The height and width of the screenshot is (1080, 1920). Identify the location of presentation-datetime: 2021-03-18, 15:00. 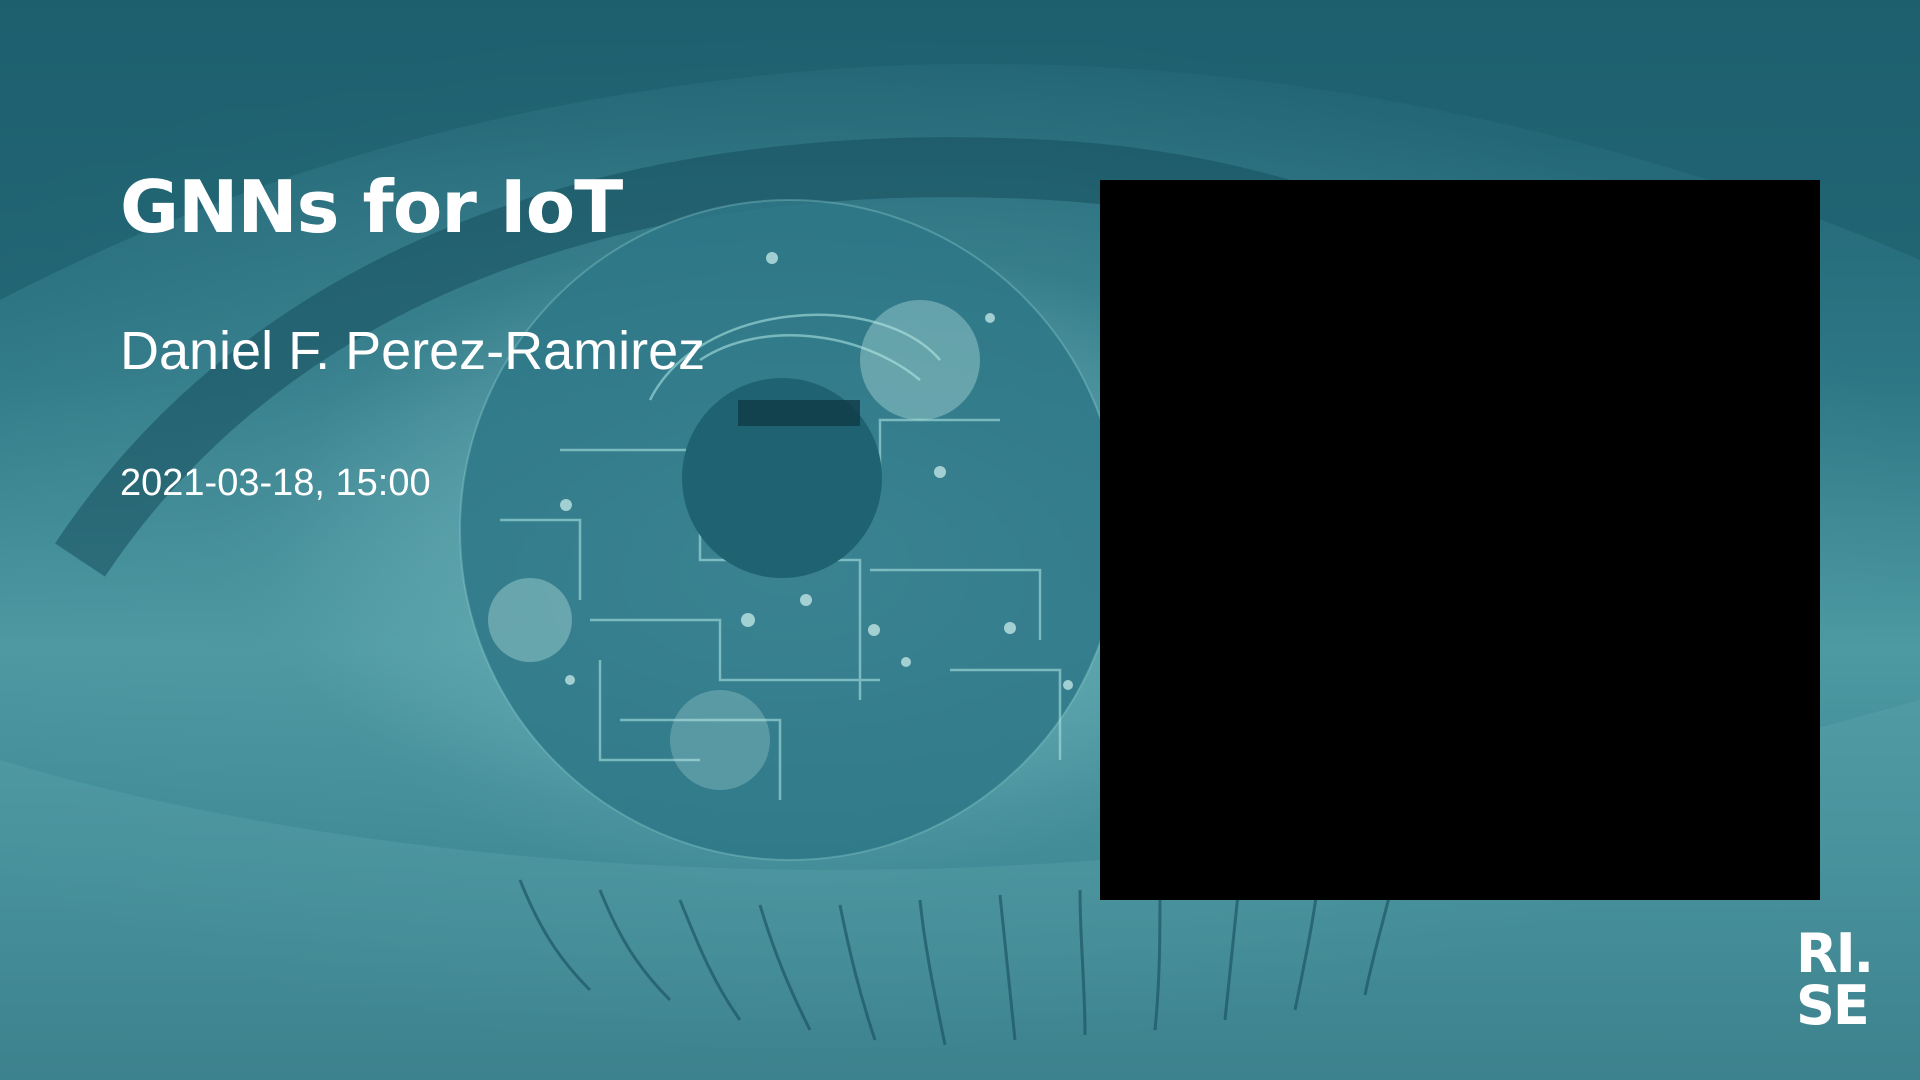
(275, 483).